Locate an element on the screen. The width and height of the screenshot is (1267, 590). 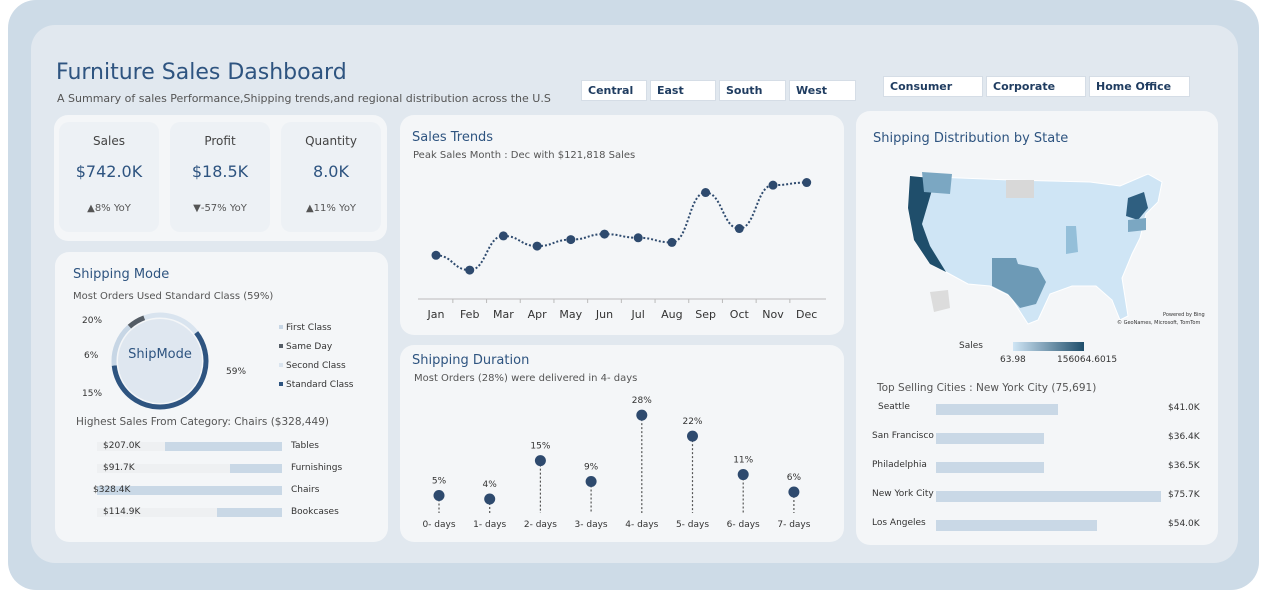
map-credit-geonames: © GeoNames, Microsoft, TomTom is located at coordinates (1159, 323).